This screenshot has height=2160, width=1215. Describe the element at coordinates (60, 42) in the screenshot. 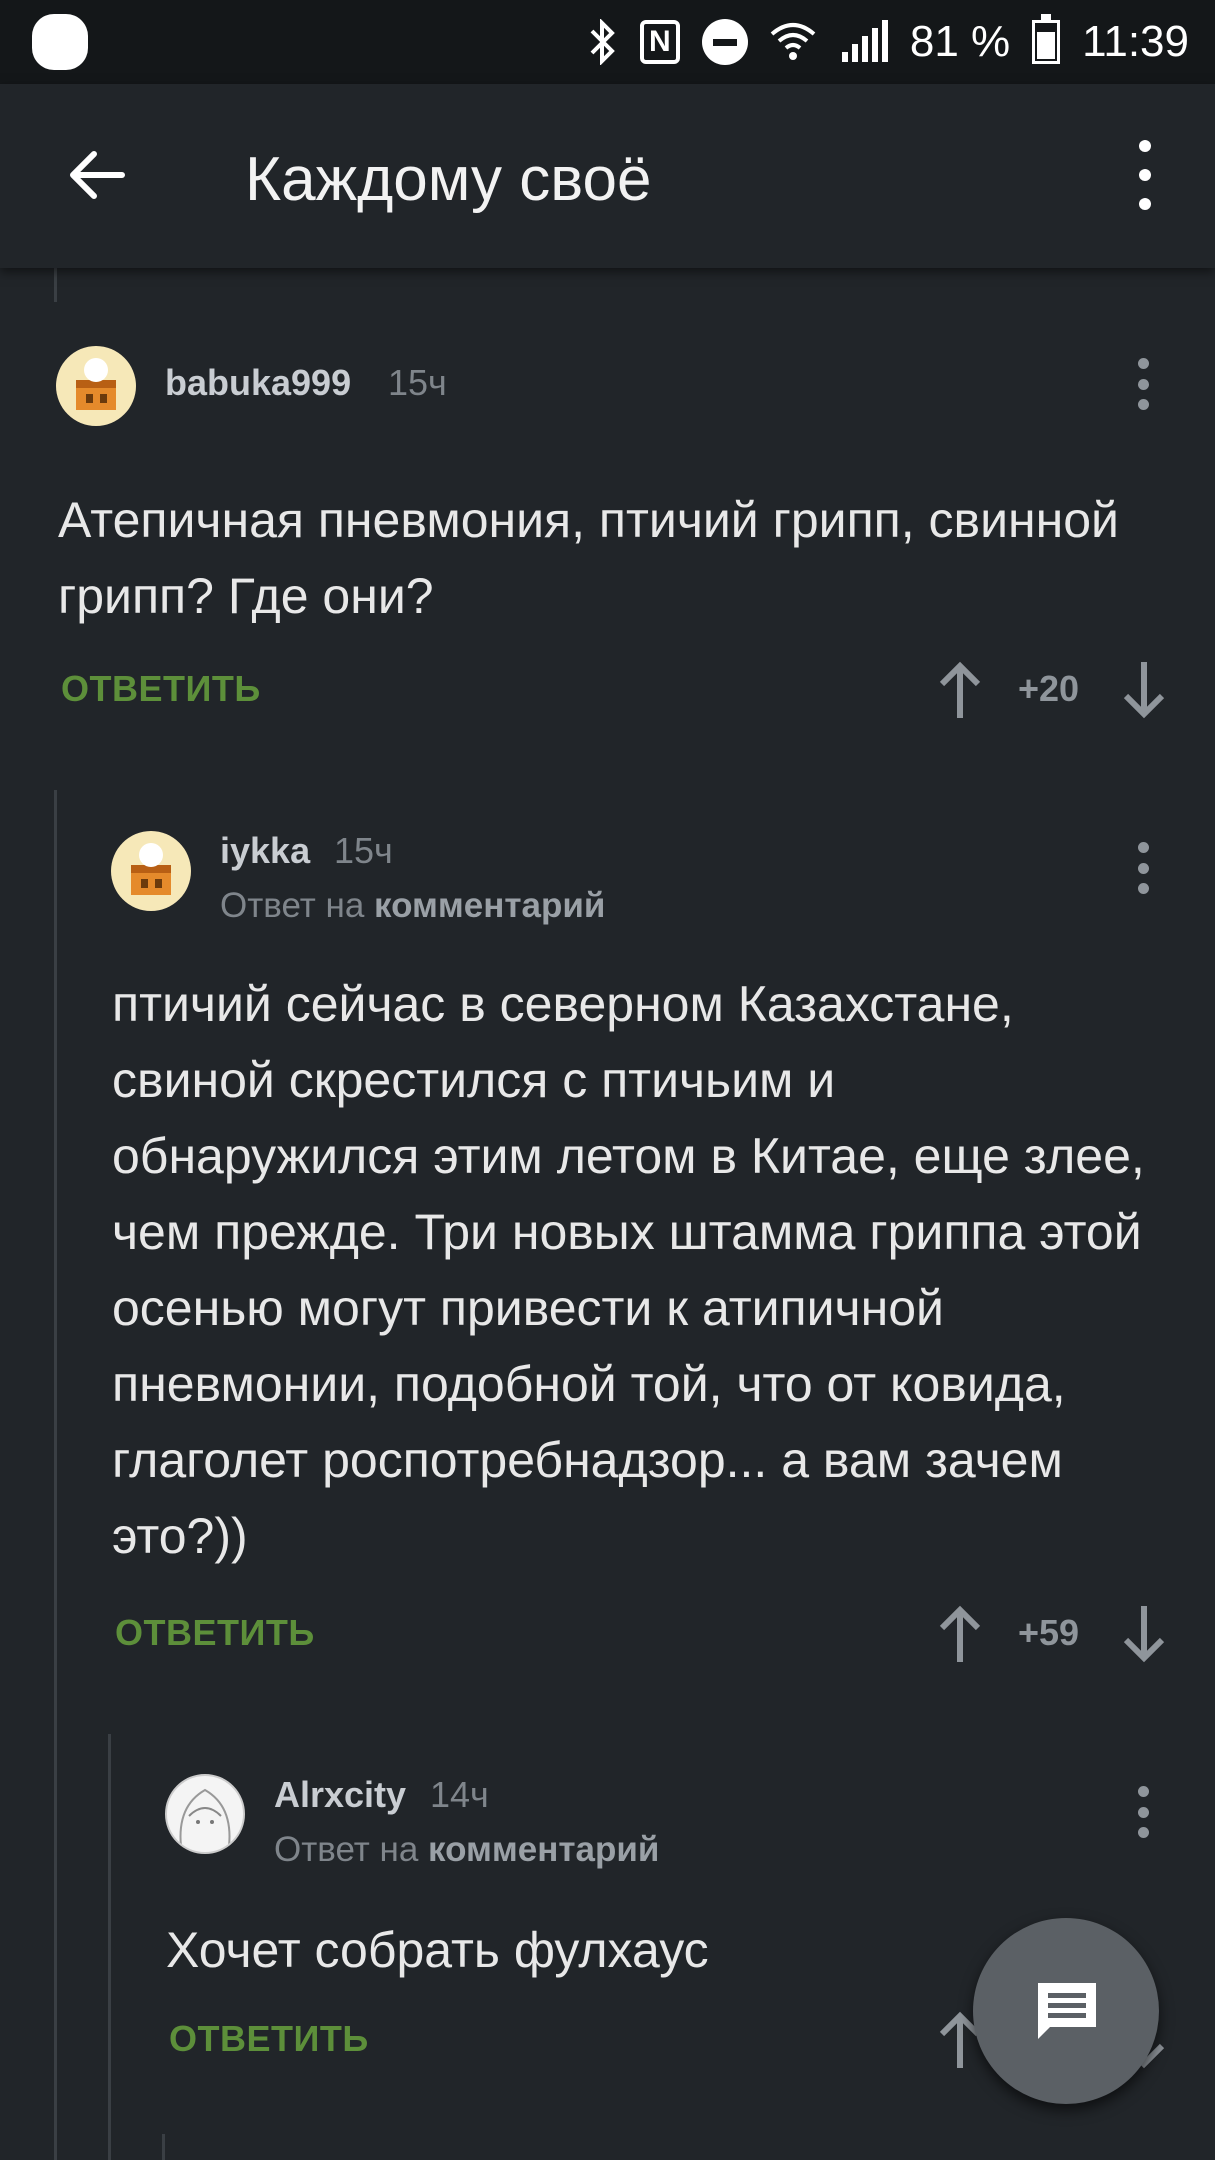

I see `notification-icon` at that location.